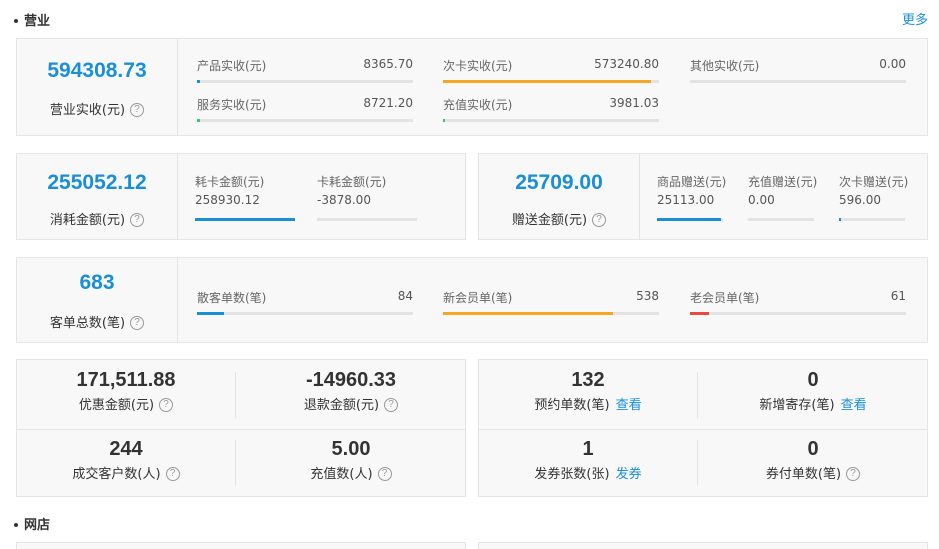 The width and height of the screenshot is (939, 549). Describe the element at coordinates (898, 296) in the screenshot. I see `metric-value: 61` at that location.